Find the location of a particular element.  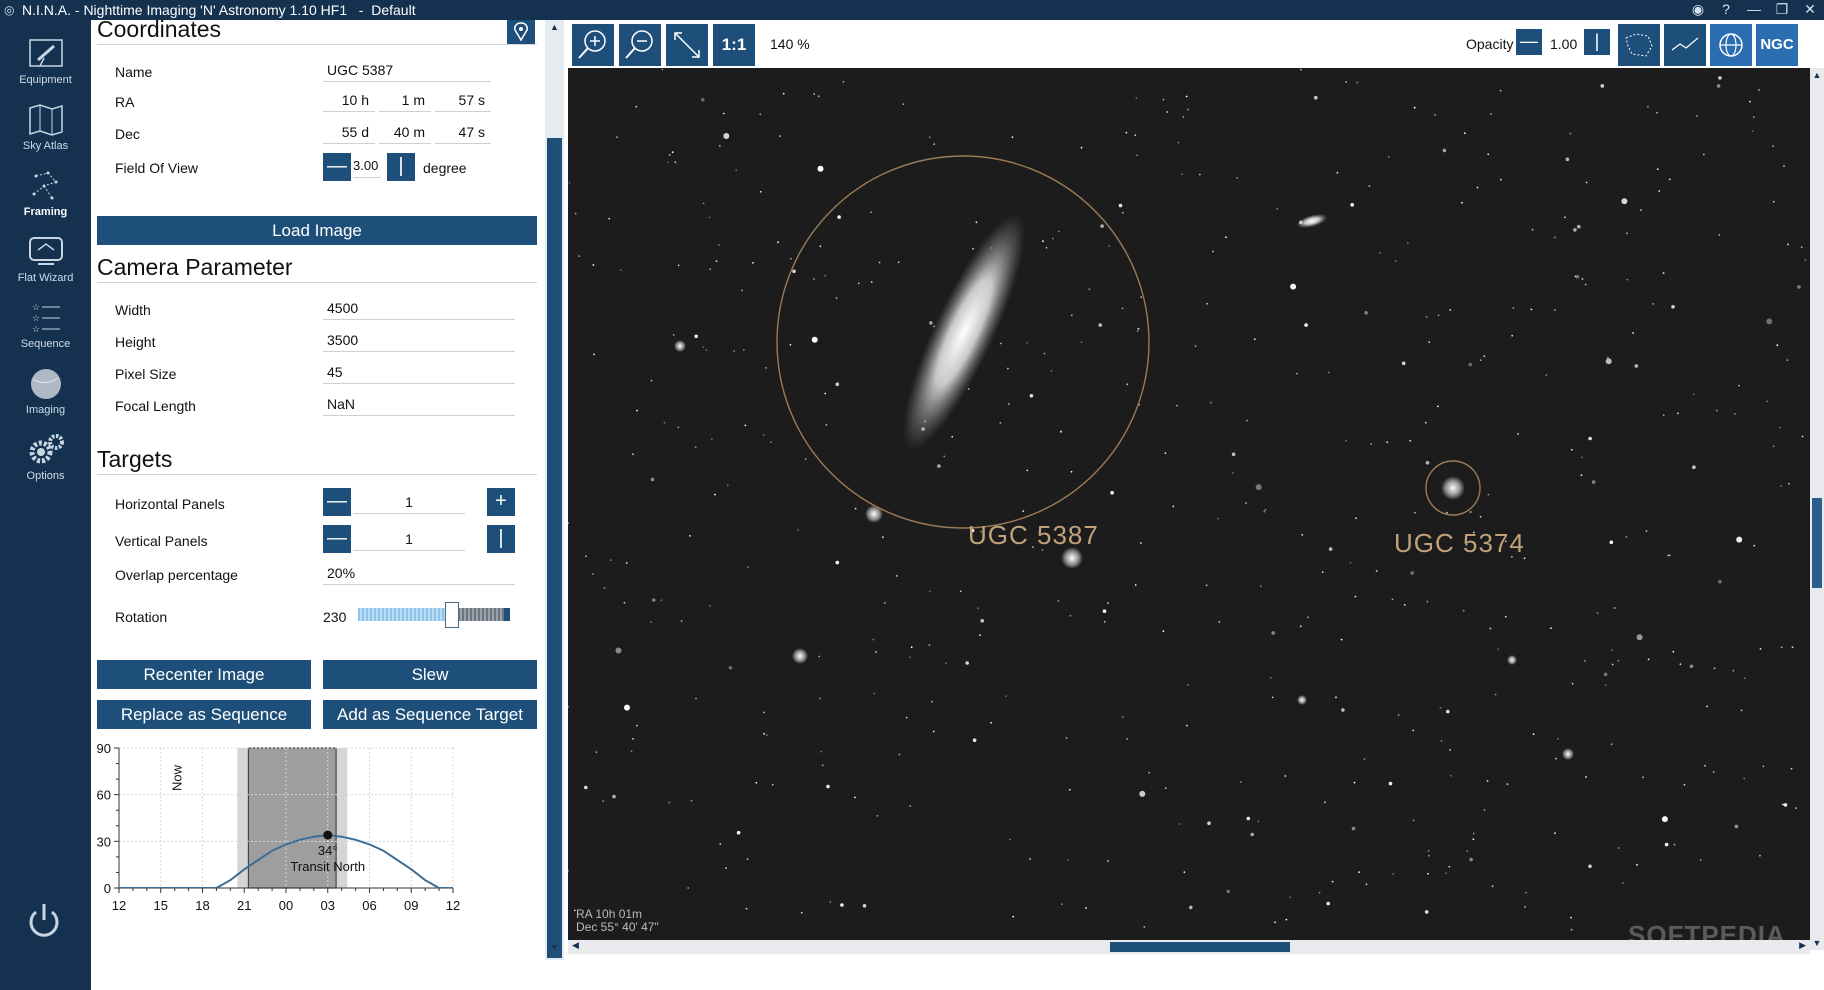

target-label-ugc5387: UGC 5387 is located at coordinates (1033, 535).